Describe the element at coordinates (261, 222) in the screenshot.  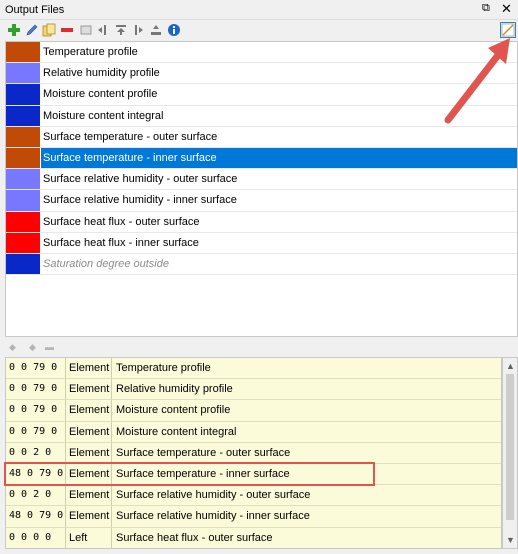
I see `output-list-item: Surface heat flux - outer surface` at that location.